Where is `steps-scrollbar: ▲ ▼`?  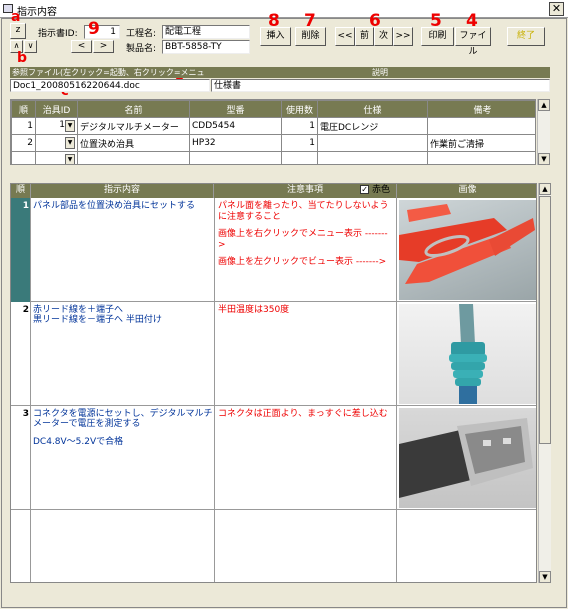
steps-scrollbar: ▲ ▼ is located at coordinates (544, 383).